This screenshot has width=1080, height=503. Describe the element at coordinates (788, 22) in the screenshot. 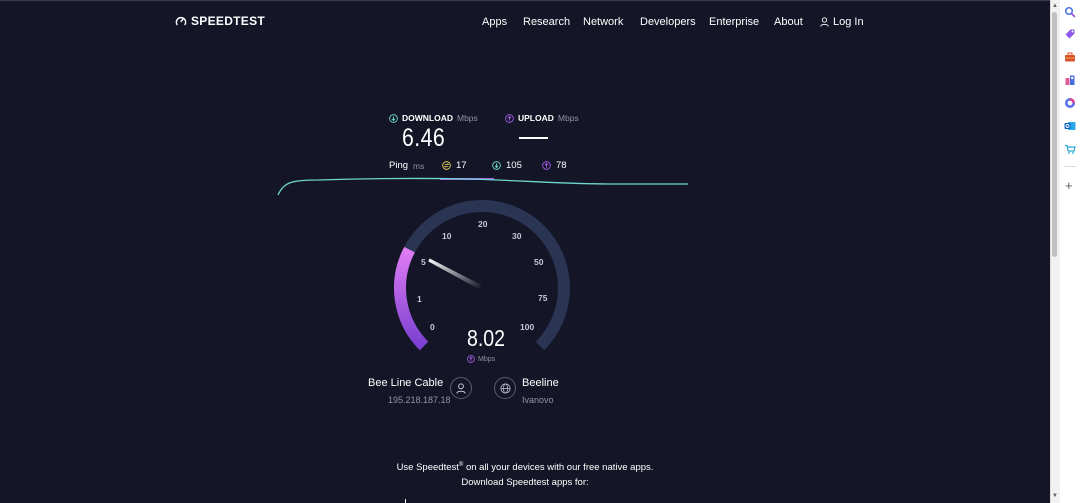

I see `nav-about: About` at that location.